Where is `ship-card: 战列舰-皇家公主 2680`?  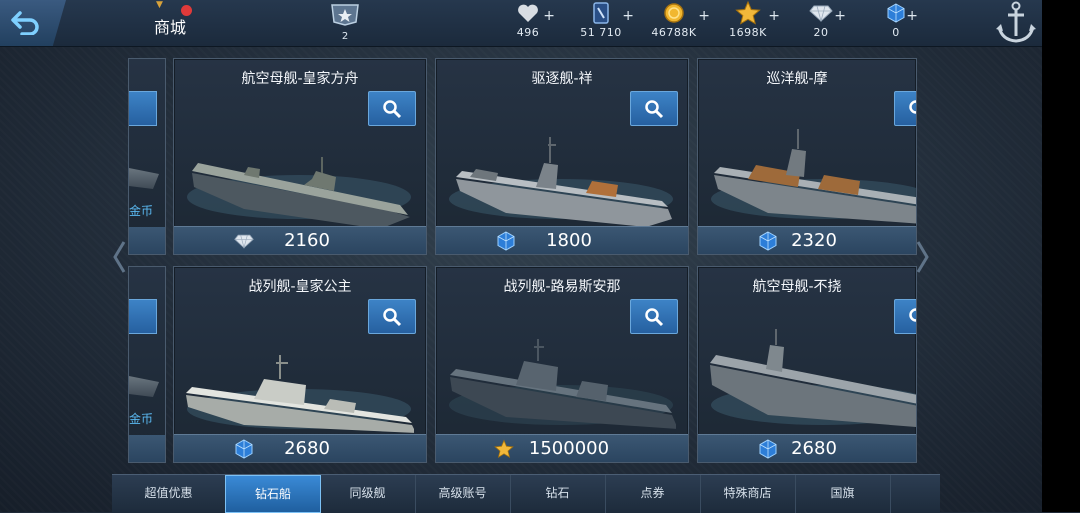
ship-card: 战列舰-皇家公主 2680 is located at coordinates (300, 364).